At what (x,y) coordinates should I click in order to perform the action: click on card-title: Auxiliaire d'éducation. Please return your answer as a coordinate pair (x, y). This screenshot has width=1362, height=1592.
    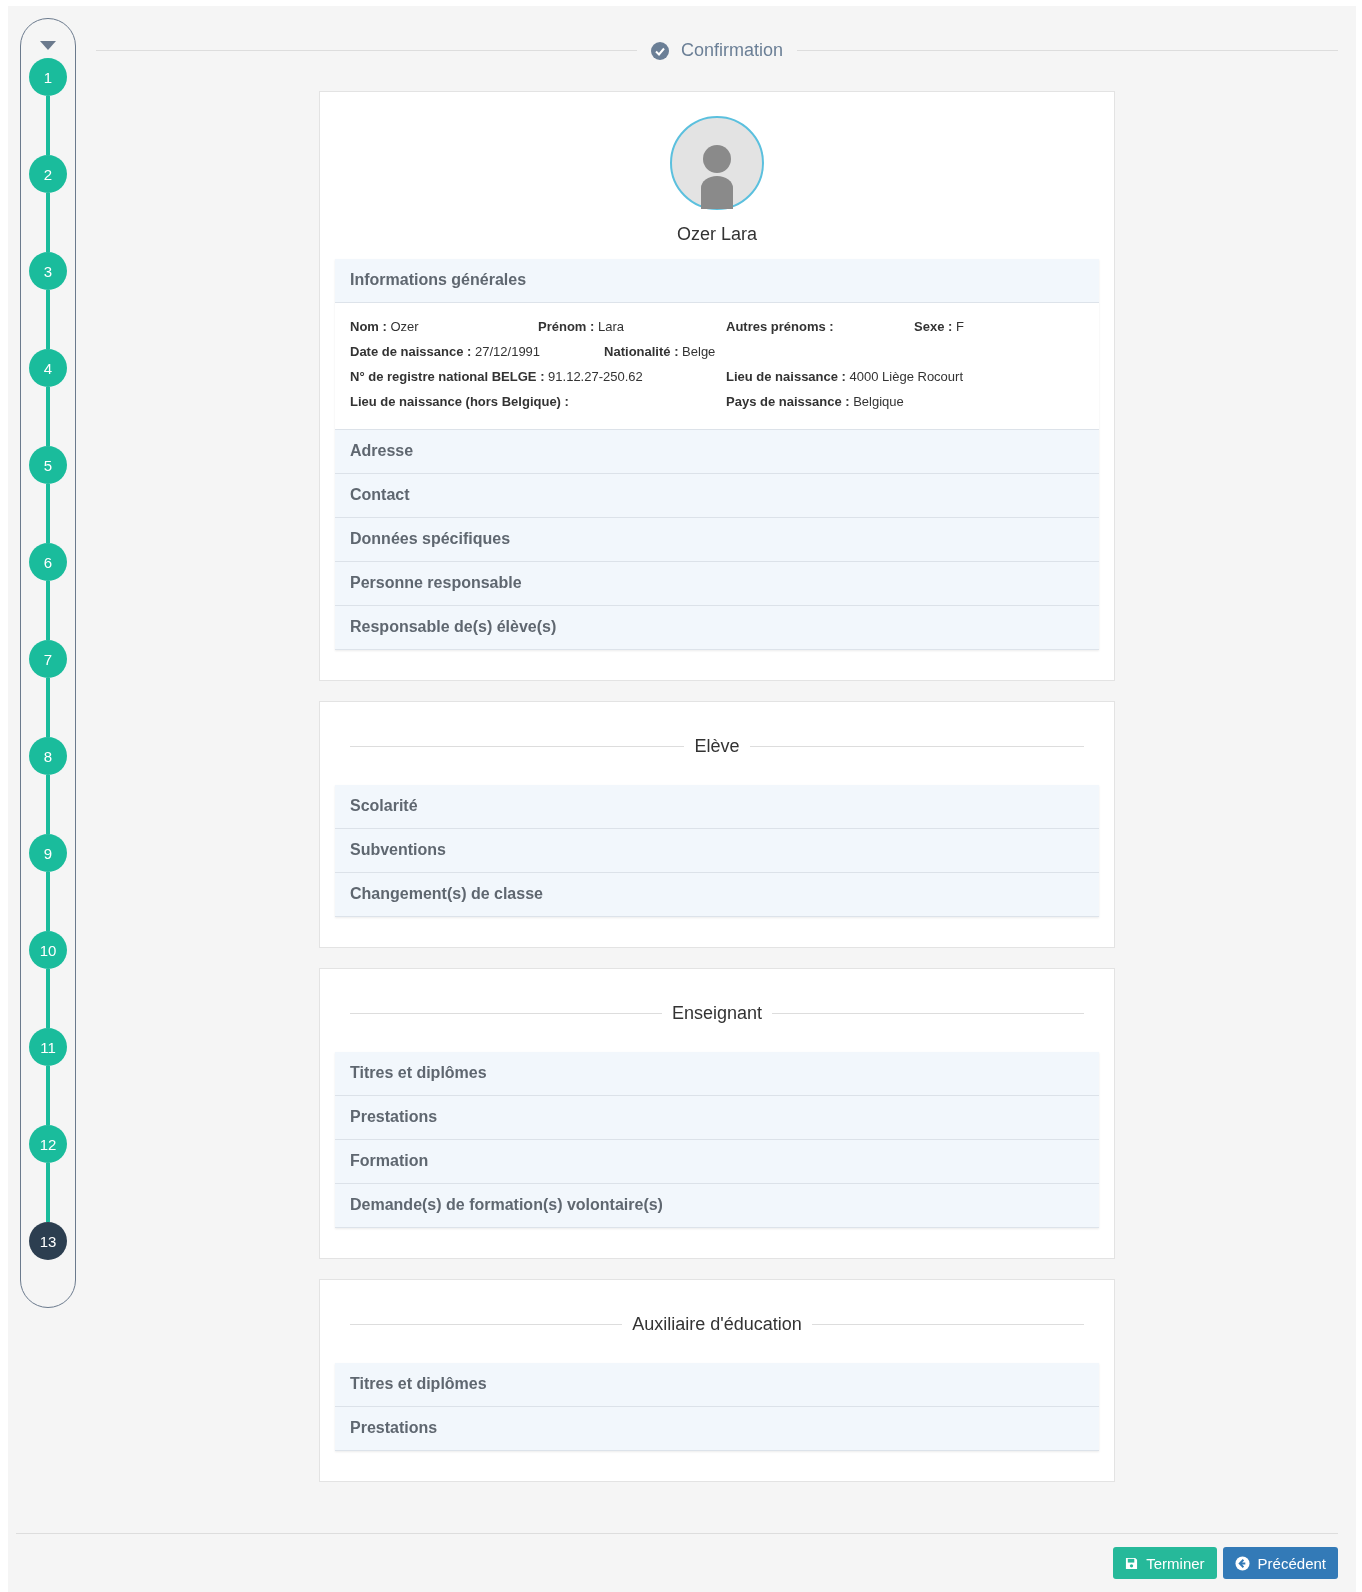
    Looking at the image, I should click on (717, 1324).